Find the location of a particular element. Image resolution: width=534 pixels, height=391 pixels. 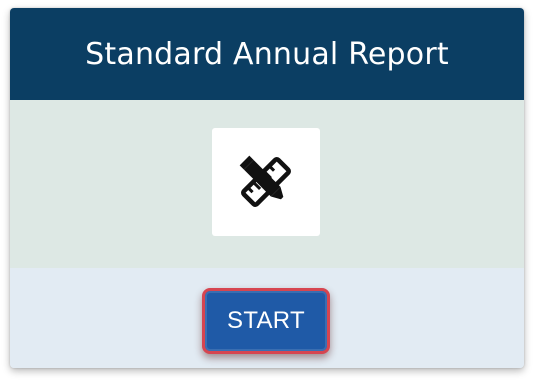

card-title: Standard Annual Report is located at coordinates (267, 54).